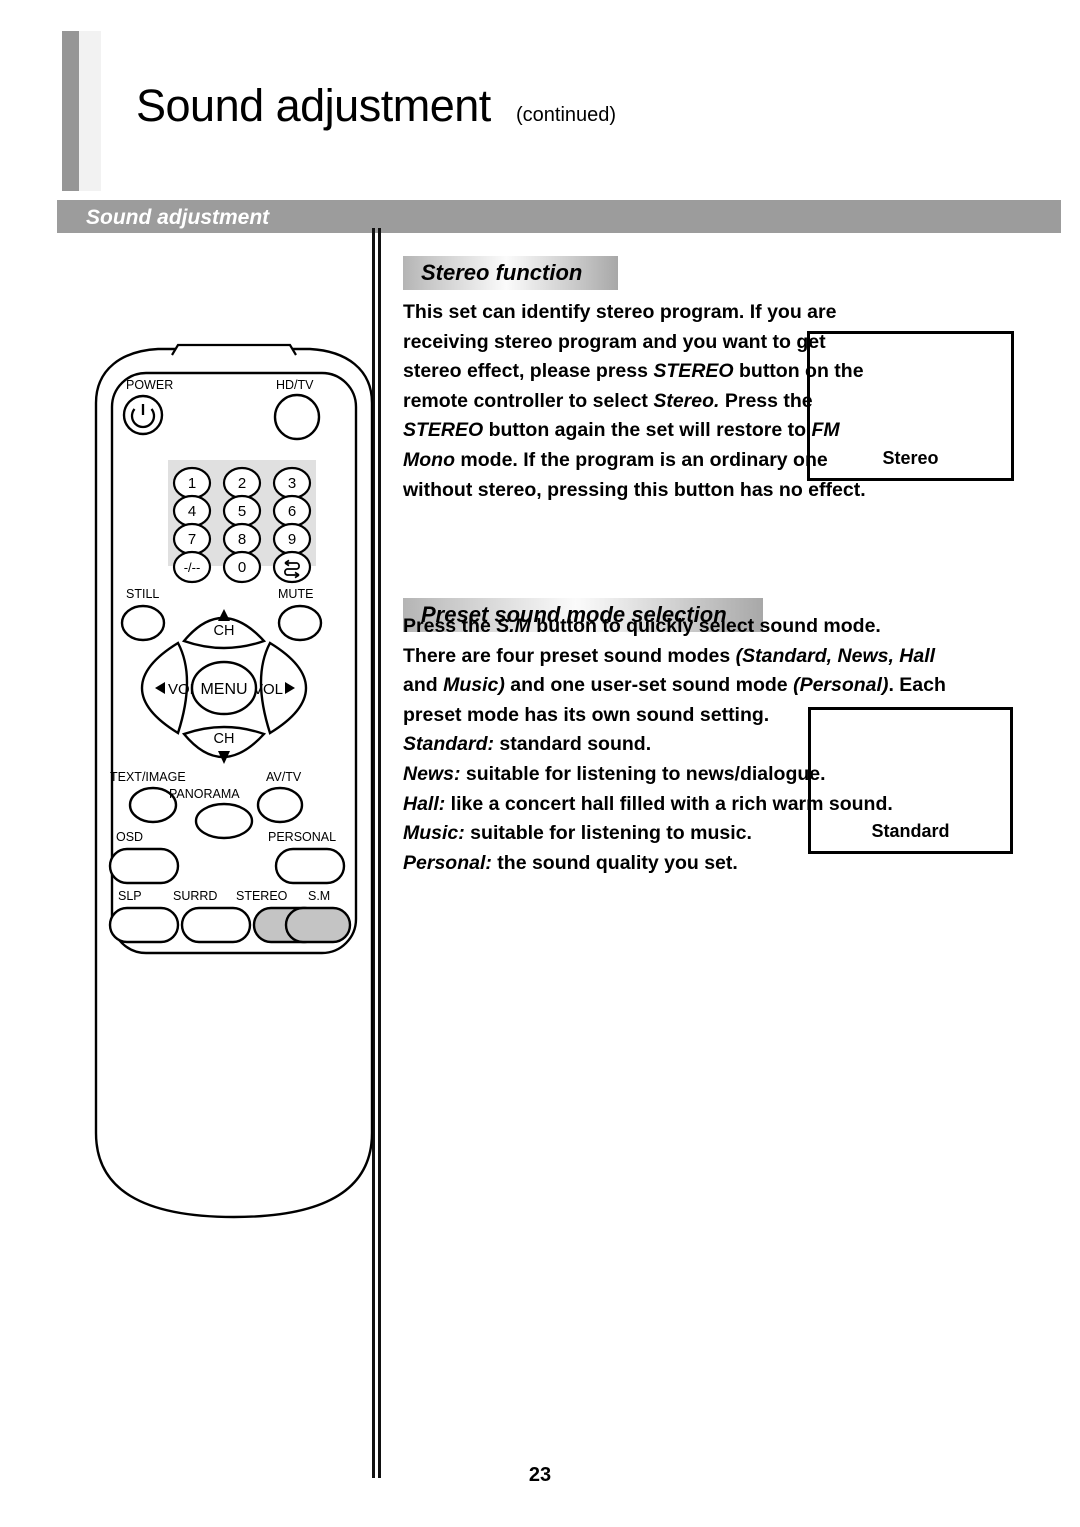 This screenshot has width=1080, height=1527. What do you see at coordinates (262, 896) in the screenshot?
I see `stereo-button-label: STEREO` at bounding box center [262, 896].